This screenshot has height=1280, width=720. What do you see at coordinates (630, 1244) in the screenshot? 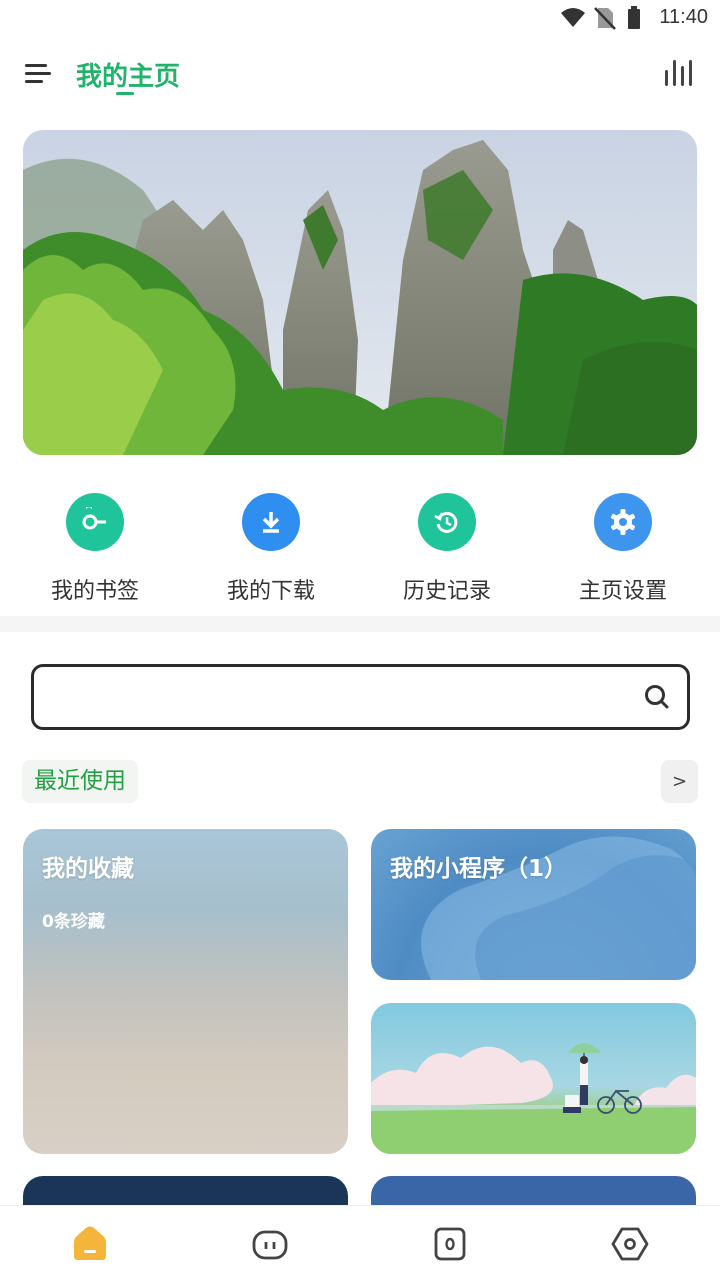
I see `hexagon-settings-icon` at bounding box center [630, 1244].